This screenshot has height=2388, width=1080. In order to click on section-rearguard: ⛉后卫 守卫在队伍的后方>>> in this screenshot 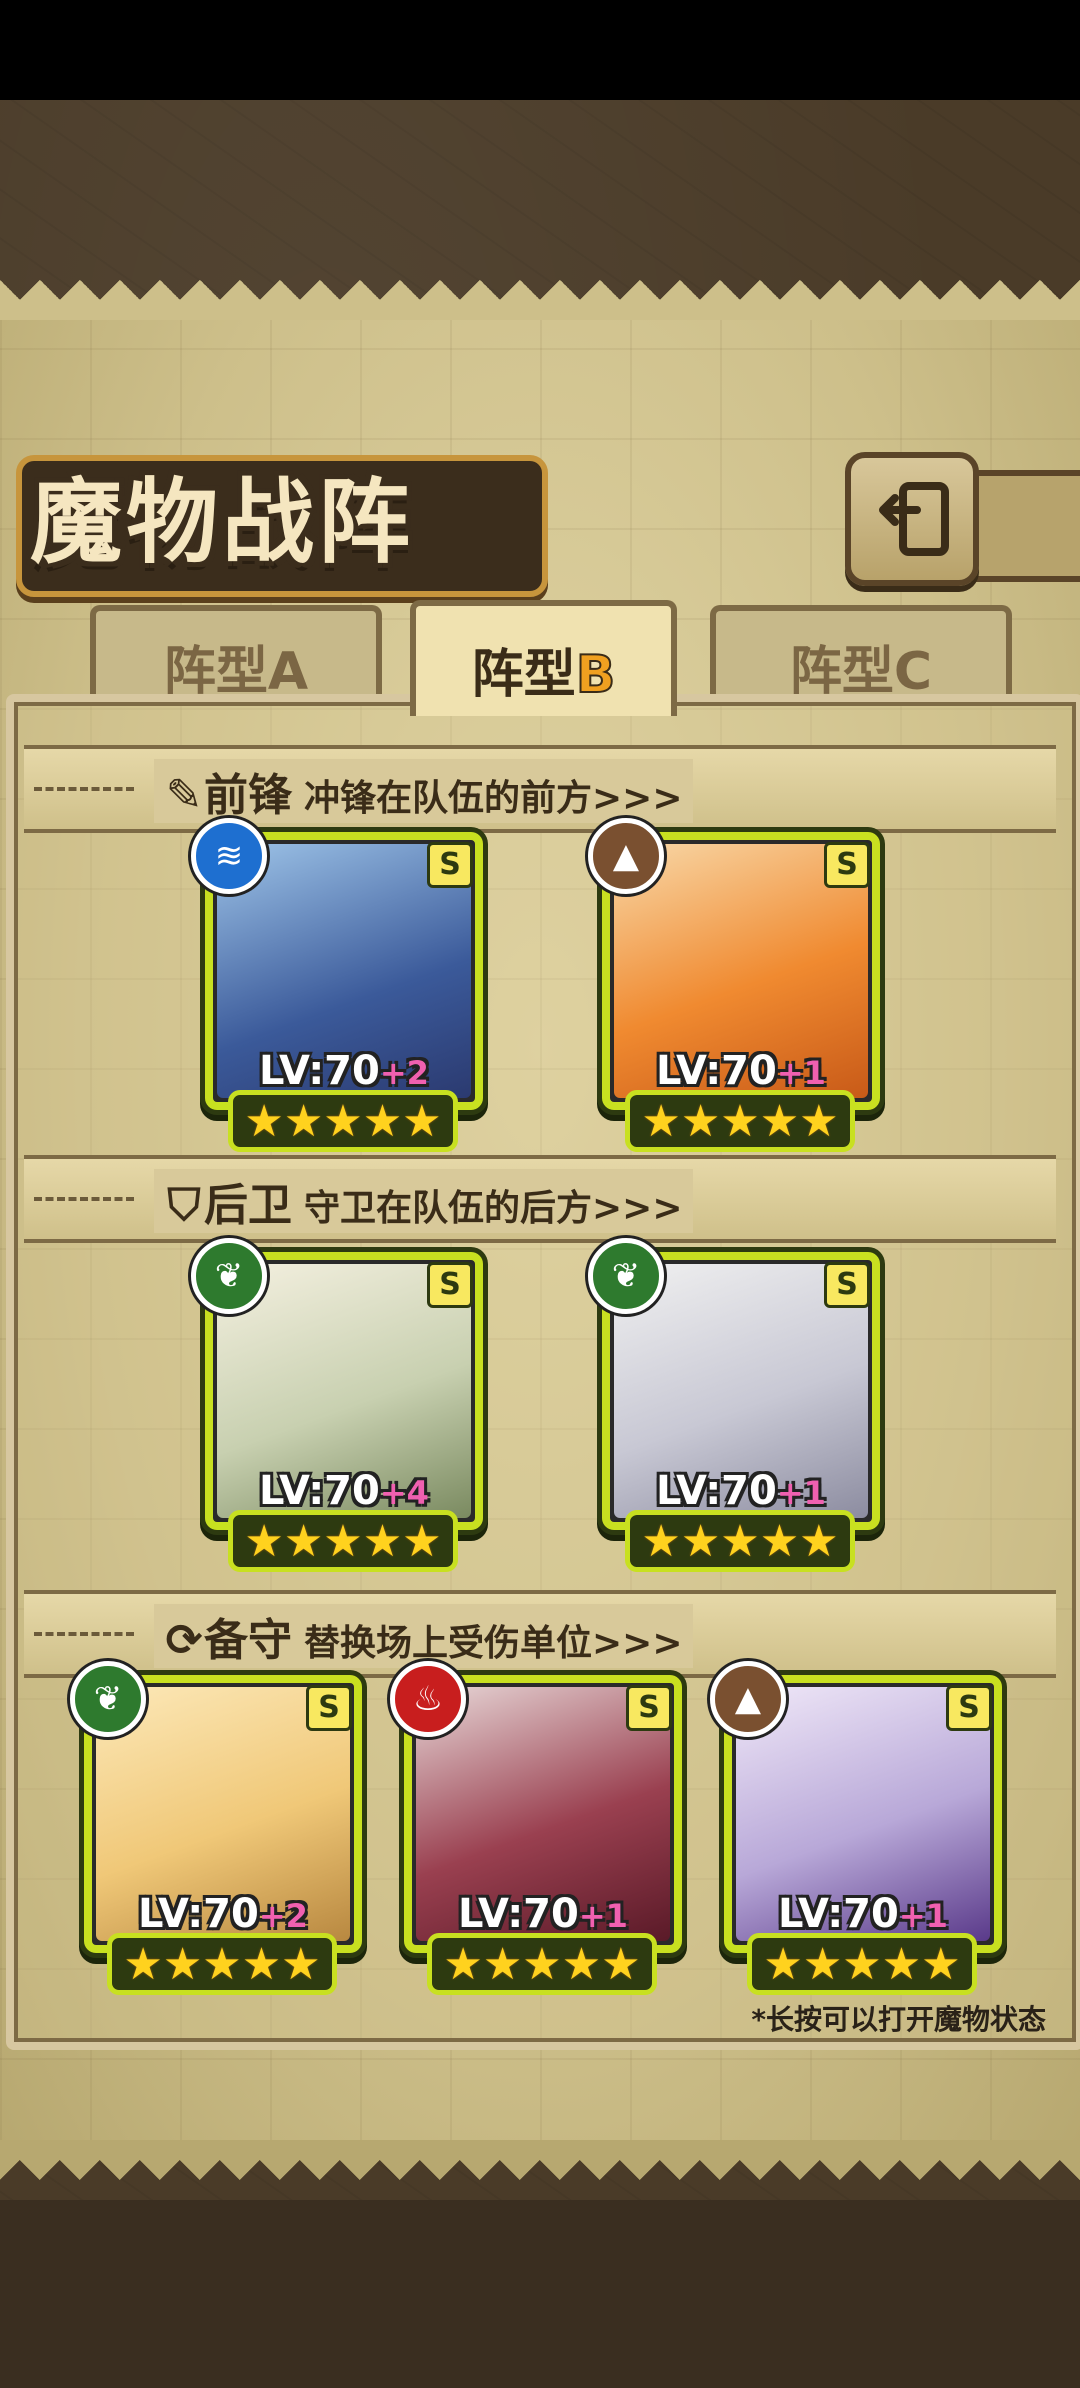, I will do `click(540, 1199)`.